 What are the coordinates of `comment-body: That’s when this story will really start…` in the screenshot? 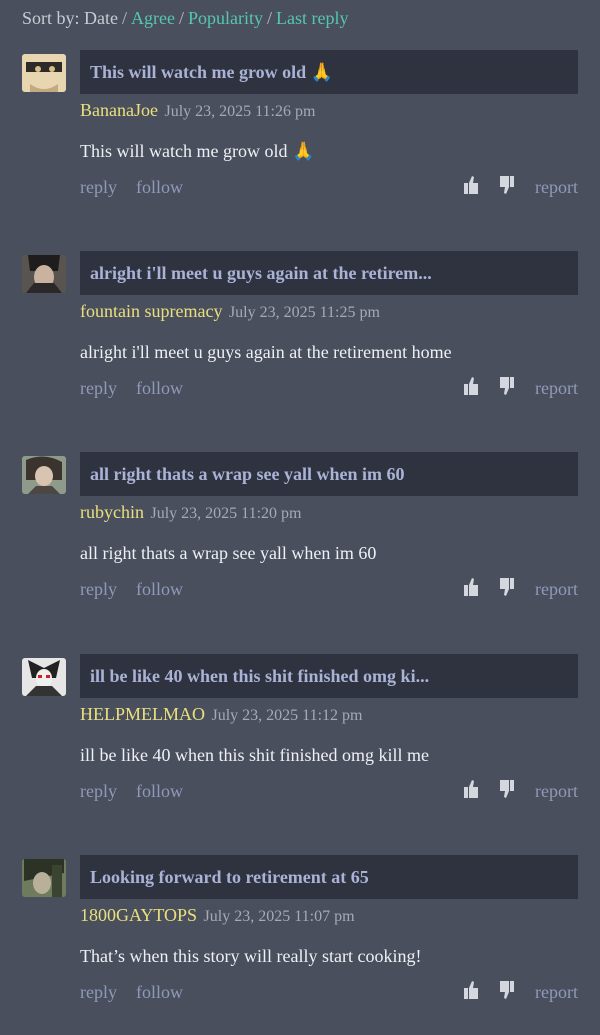 It's located at (250, 956).